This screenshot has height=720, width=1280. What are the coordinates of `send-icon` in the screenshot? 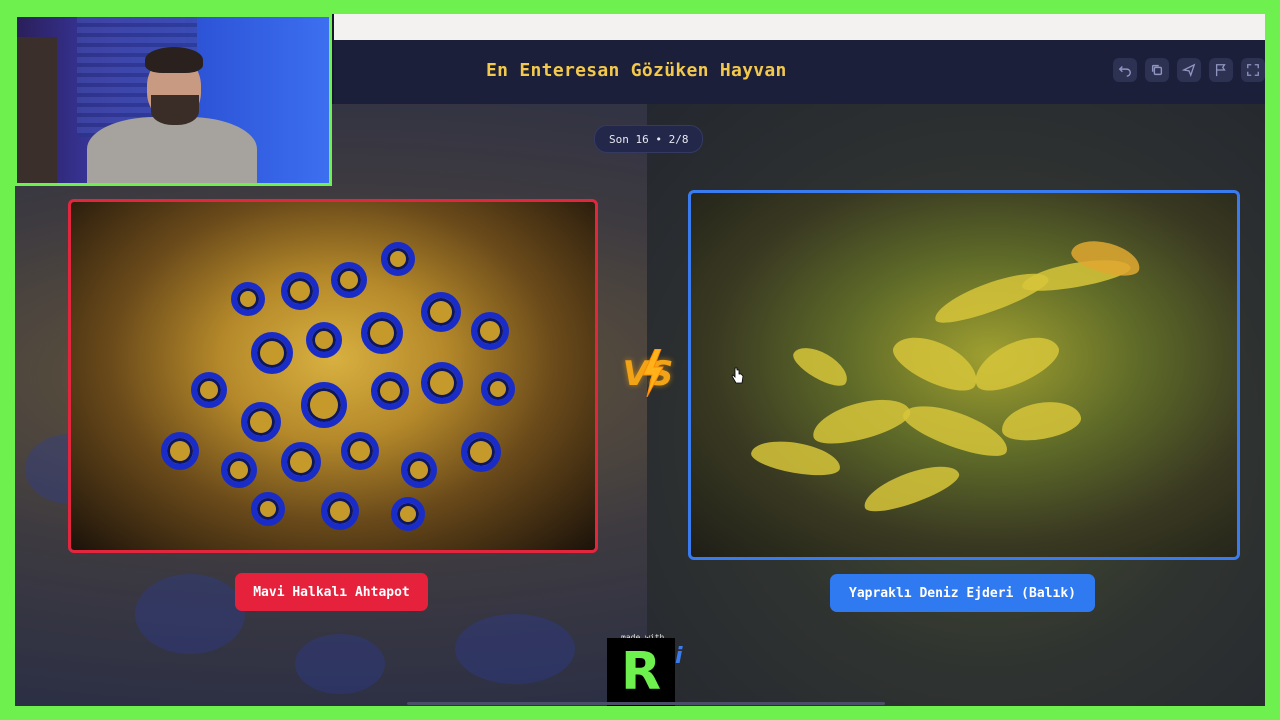 It's located at (1189, 70).